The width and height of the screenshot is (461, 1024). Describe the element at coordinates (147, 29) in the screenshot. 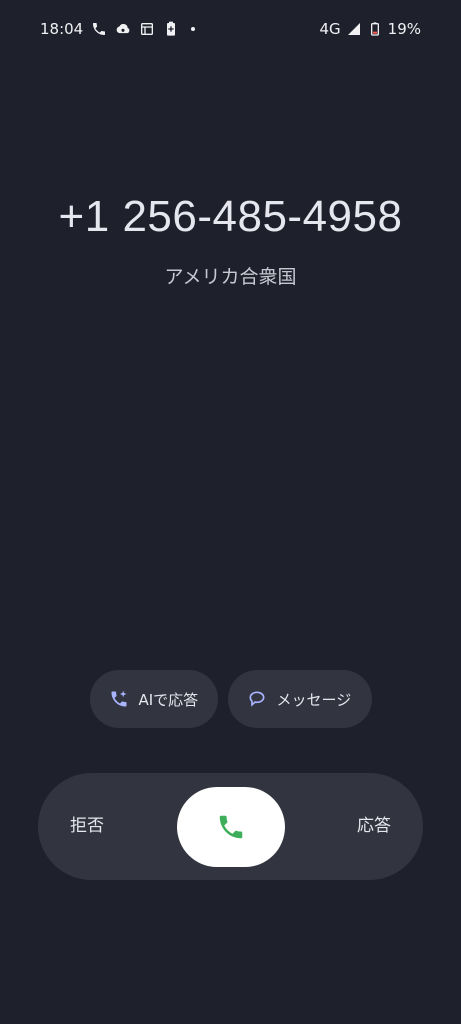

I see `sim-card-icon` at that location.